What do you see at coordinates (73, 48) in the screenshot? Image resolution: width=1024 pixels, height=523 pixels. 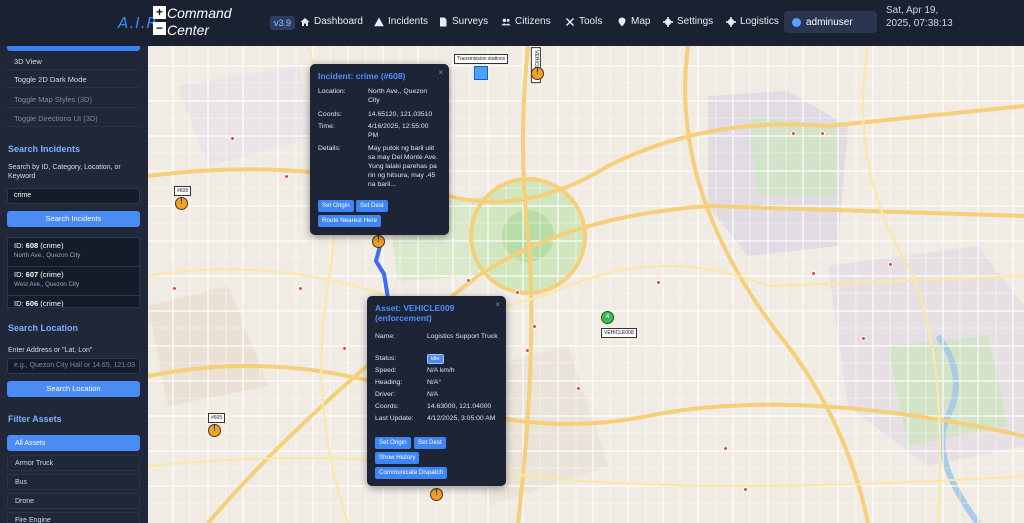 I see `sidebar-top-button` at bounding box center [73, 48].